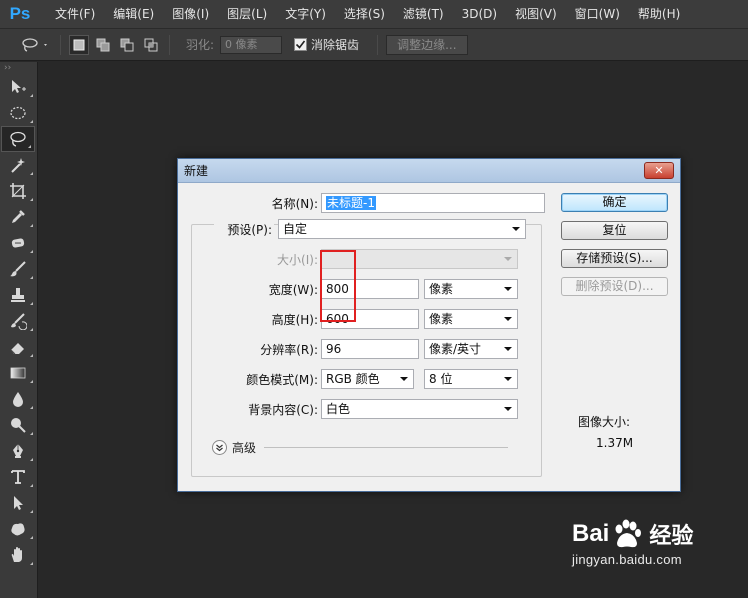 Image resolution: width=748 pixels, height=598 pixels. I want to click on move-tool, so click(18, 87).